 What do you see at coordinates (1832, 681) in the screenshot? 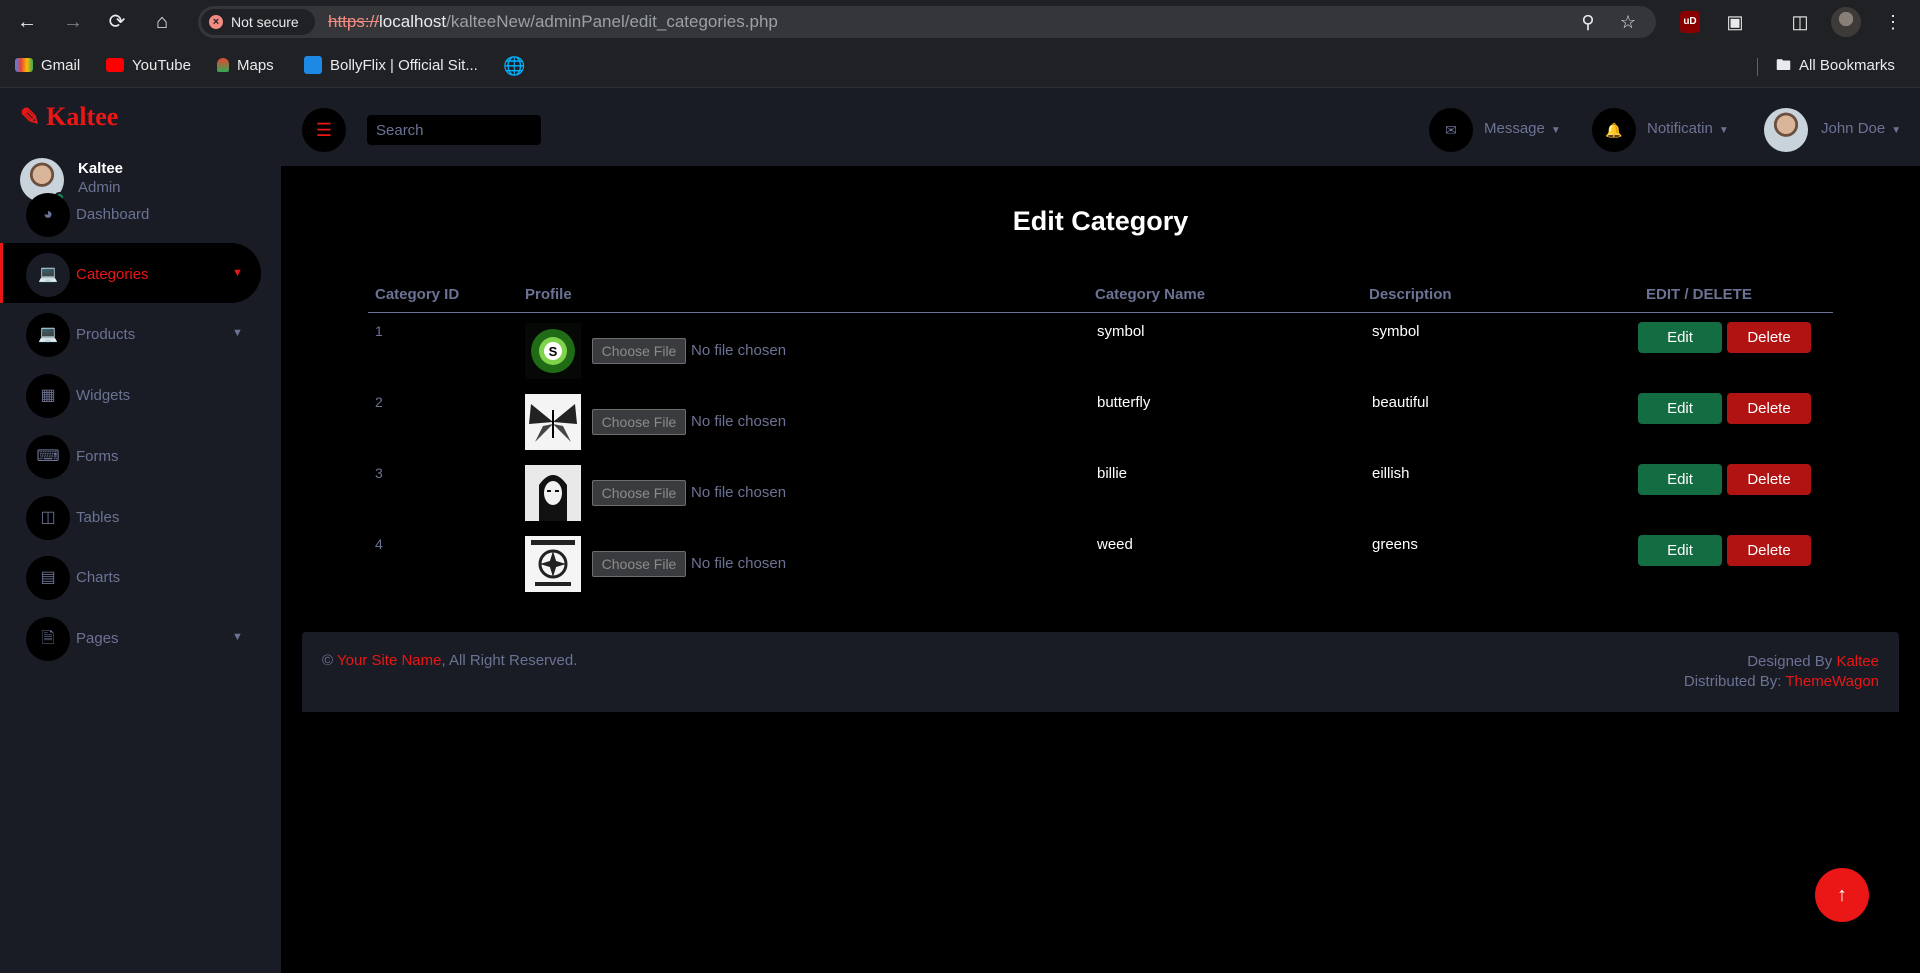
I see `distributor-link: ThemeWagon` at bounding box center [1832, 681].